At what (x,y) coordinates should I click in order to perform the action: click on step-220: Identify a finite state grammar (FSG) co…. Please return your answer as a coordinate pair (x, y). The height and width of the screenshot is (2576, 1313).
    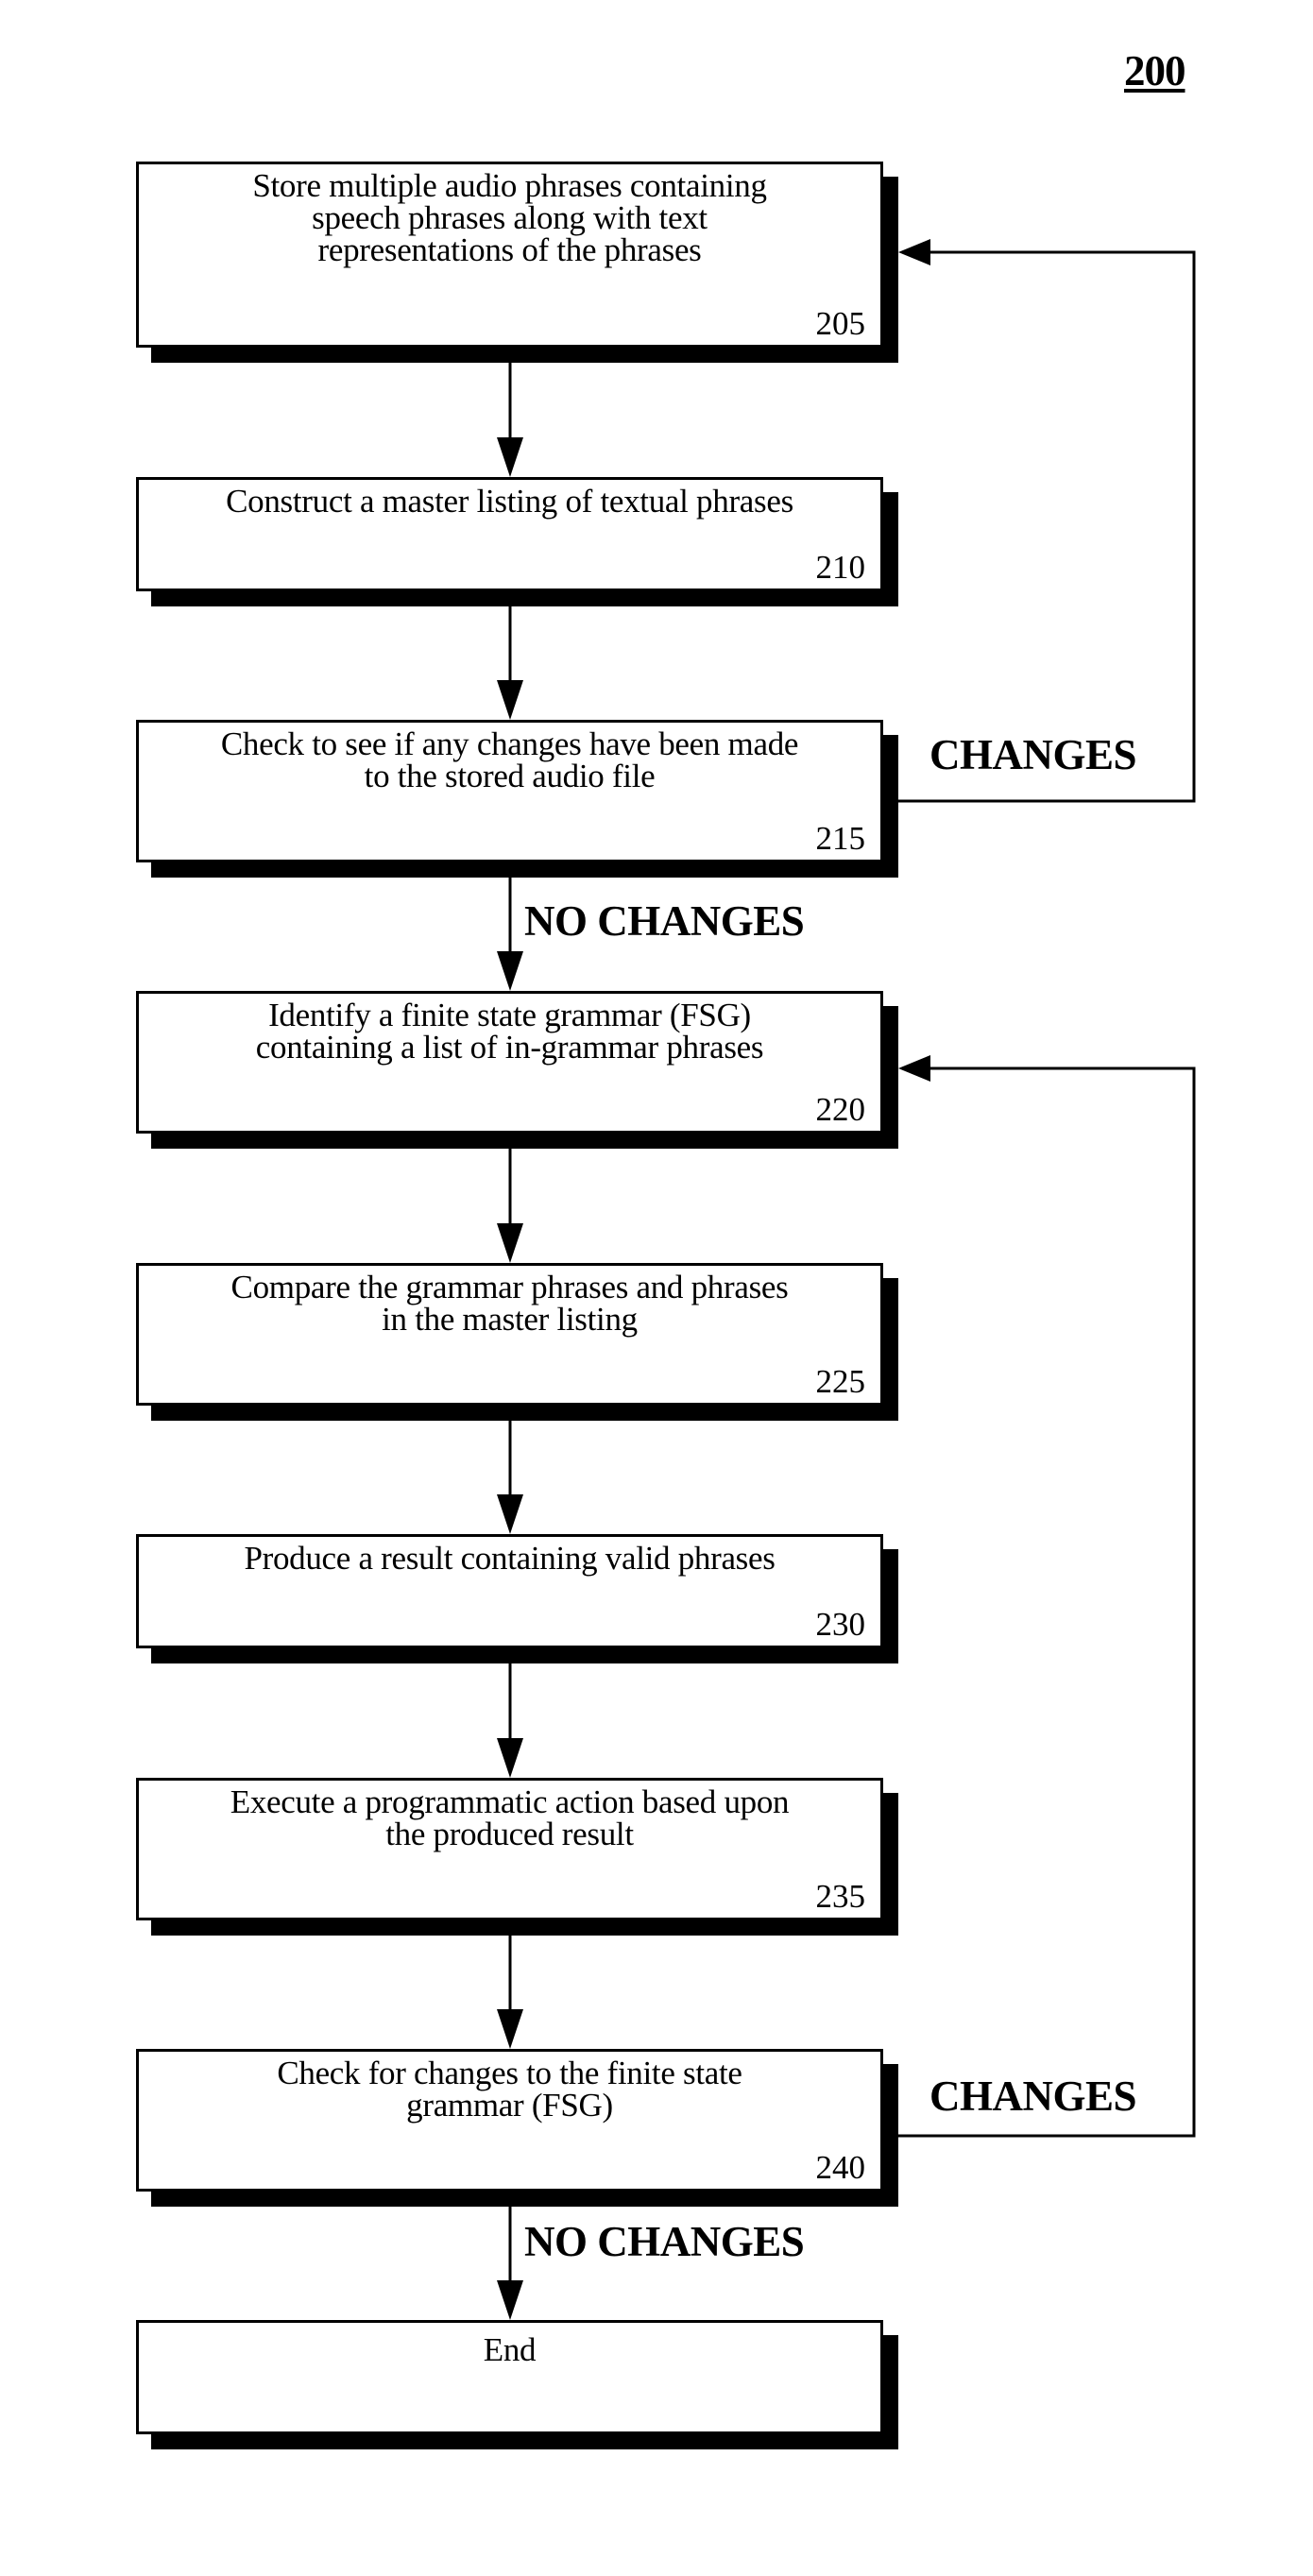
    Looking at the image, I should click on (510, 1062).